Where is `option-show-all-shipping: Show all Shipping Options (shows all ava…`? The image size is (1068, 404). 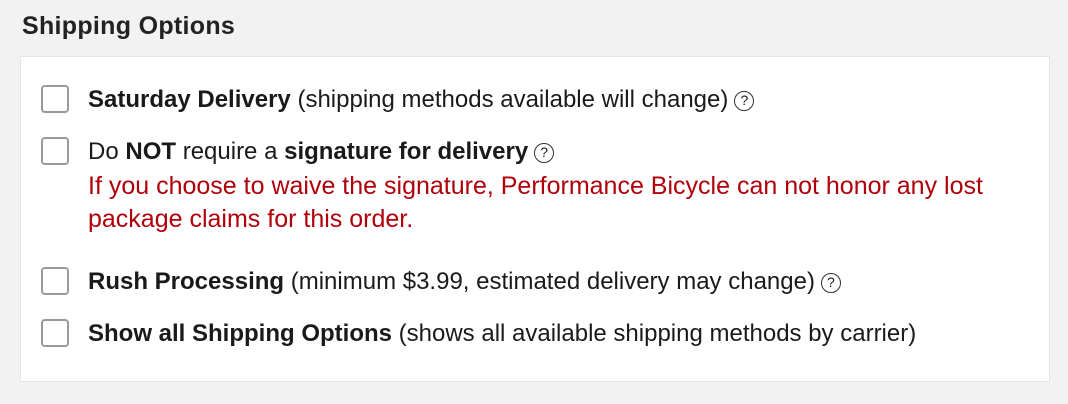 option-show-all-shipping: Show all Shipping Options (shows all ava… is located at coordinates (478, 334).